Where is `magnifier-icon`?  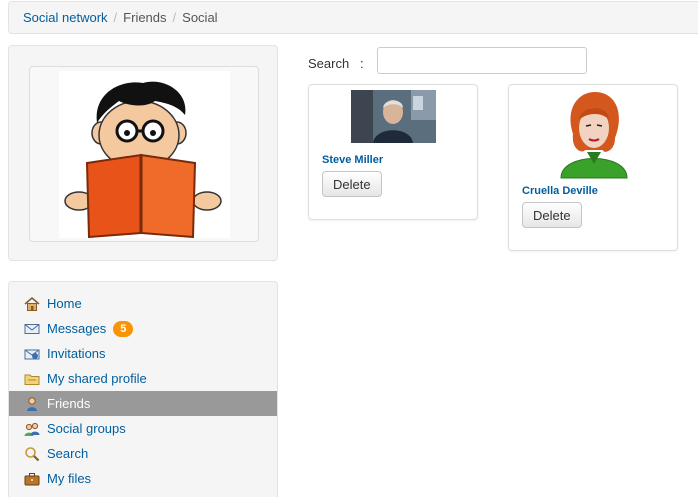
magnifier-icon is located at coordinates (32, 454).